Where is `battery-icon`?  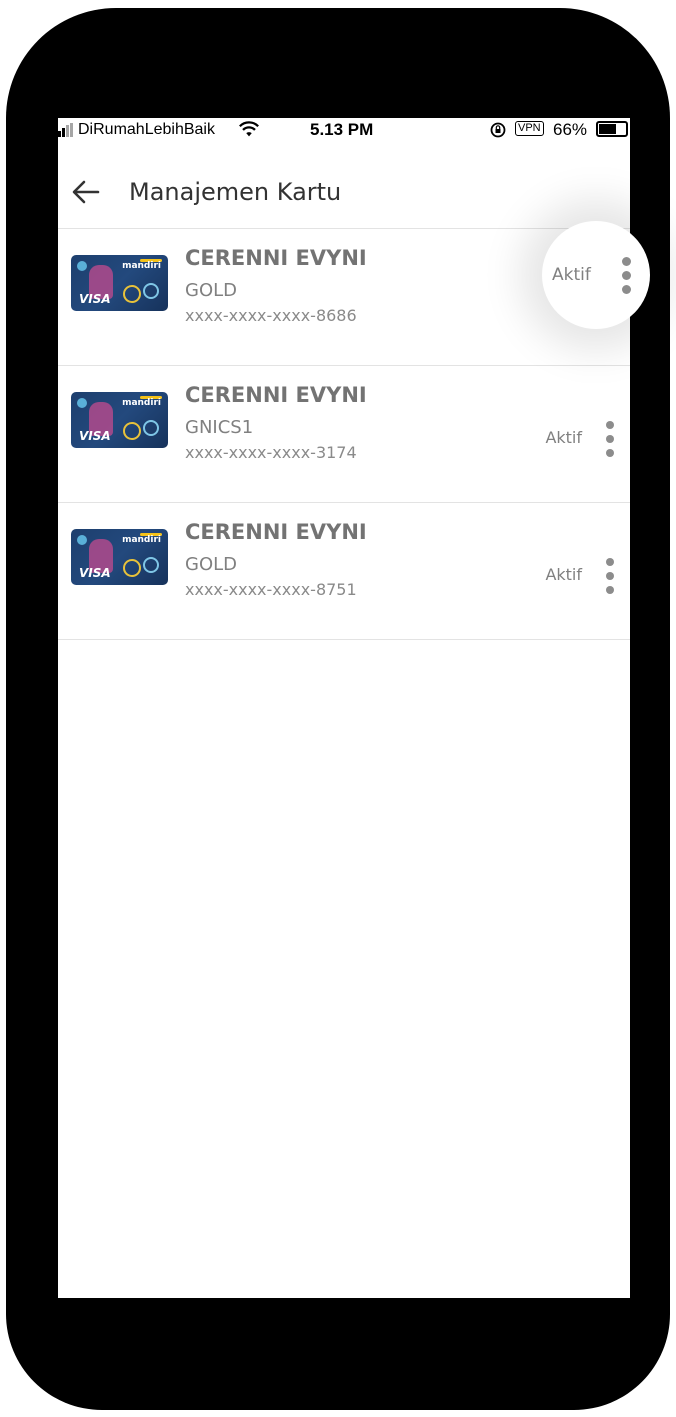 battery-icon is located at coordinates (612, 129).